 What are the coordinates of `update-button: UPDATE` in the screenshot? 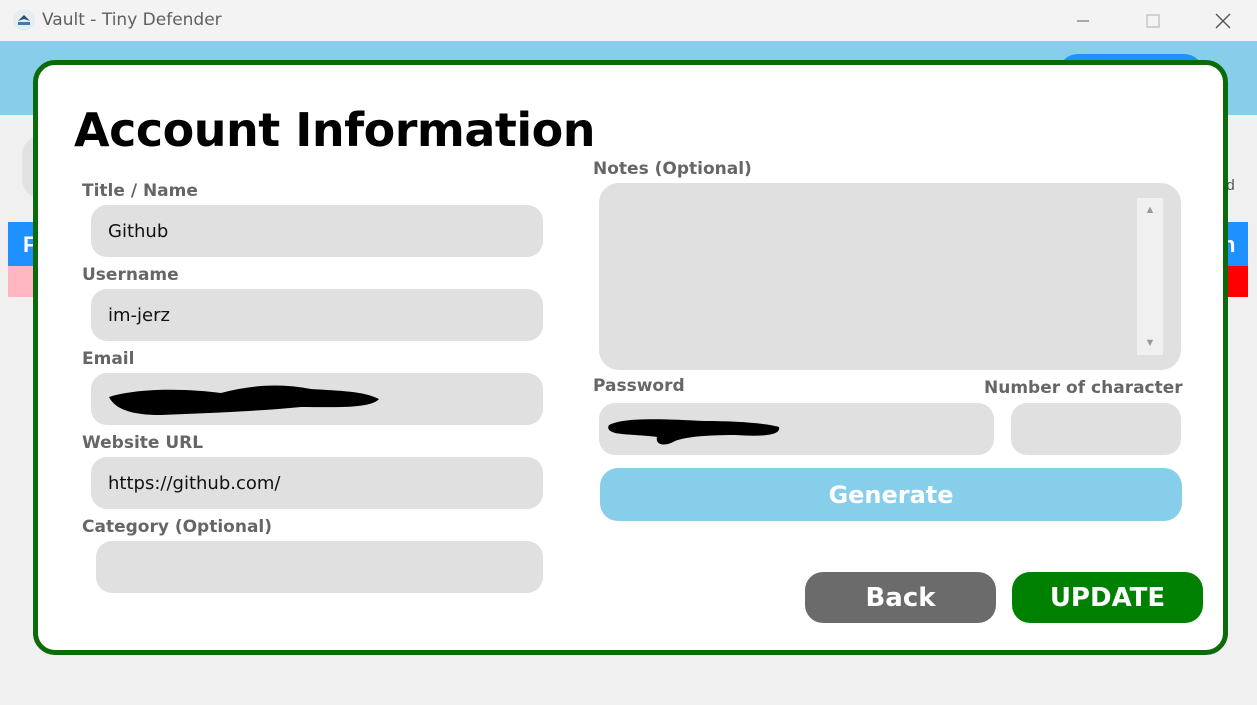 It's located at (1107, 597).